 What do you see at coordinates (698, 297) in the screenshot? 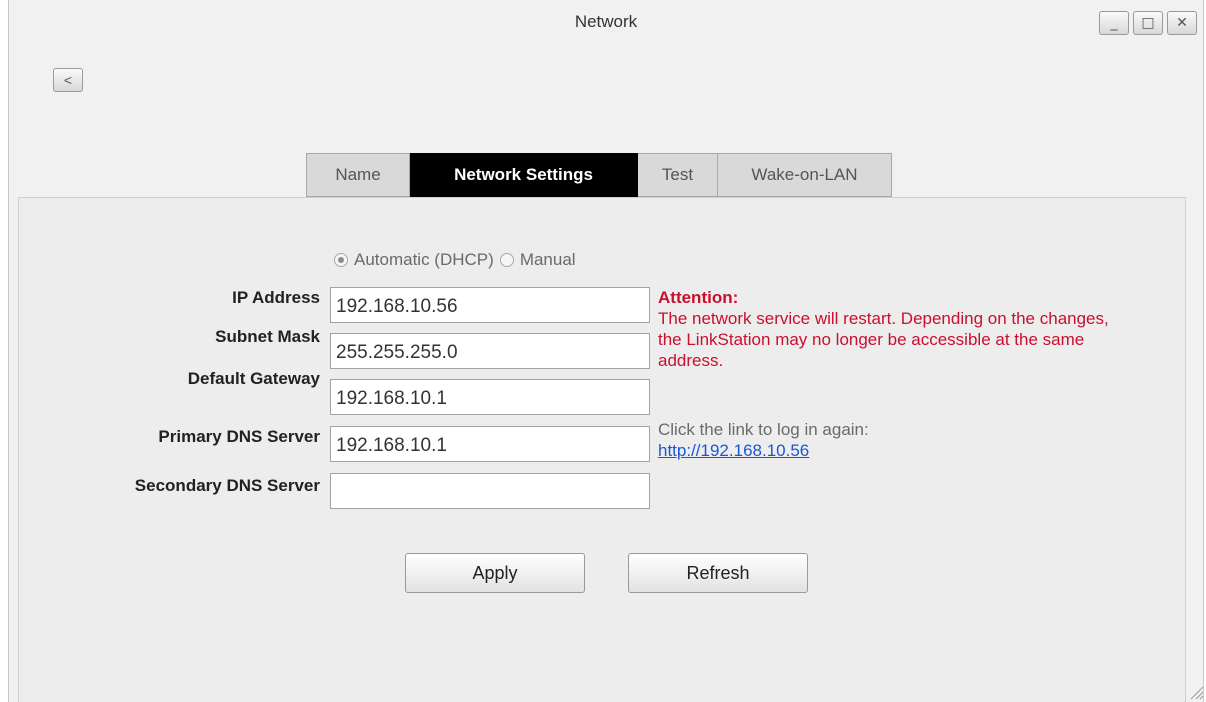
I see `attention-heading: Attention:` at bounding box center [698, 297].